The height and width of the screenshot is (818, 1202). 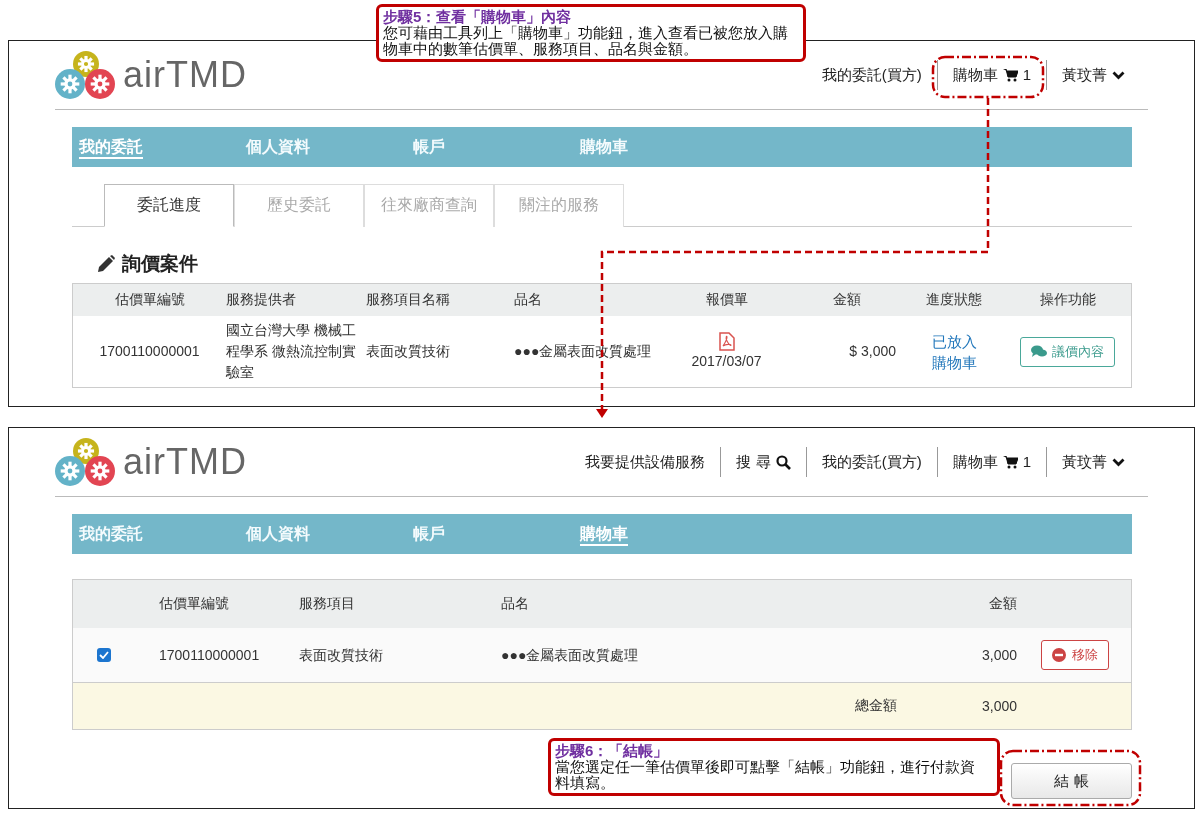 I want to click on negotiation-button: 議價內容, so click(x=1067, y=351).